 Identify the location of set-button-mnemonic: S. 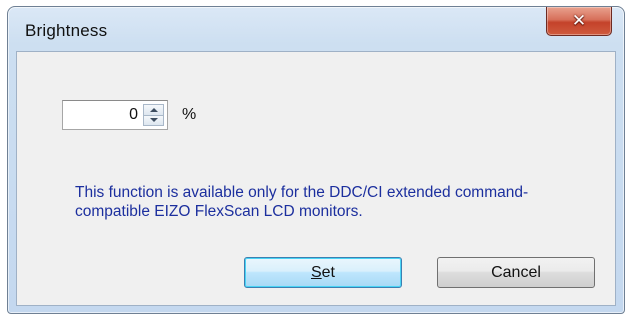
(316, 272).